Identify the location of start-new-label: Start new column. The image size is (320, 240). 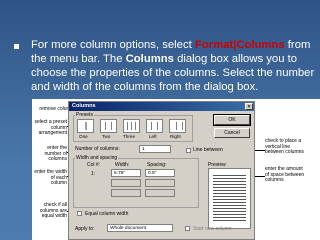
(212, 229).